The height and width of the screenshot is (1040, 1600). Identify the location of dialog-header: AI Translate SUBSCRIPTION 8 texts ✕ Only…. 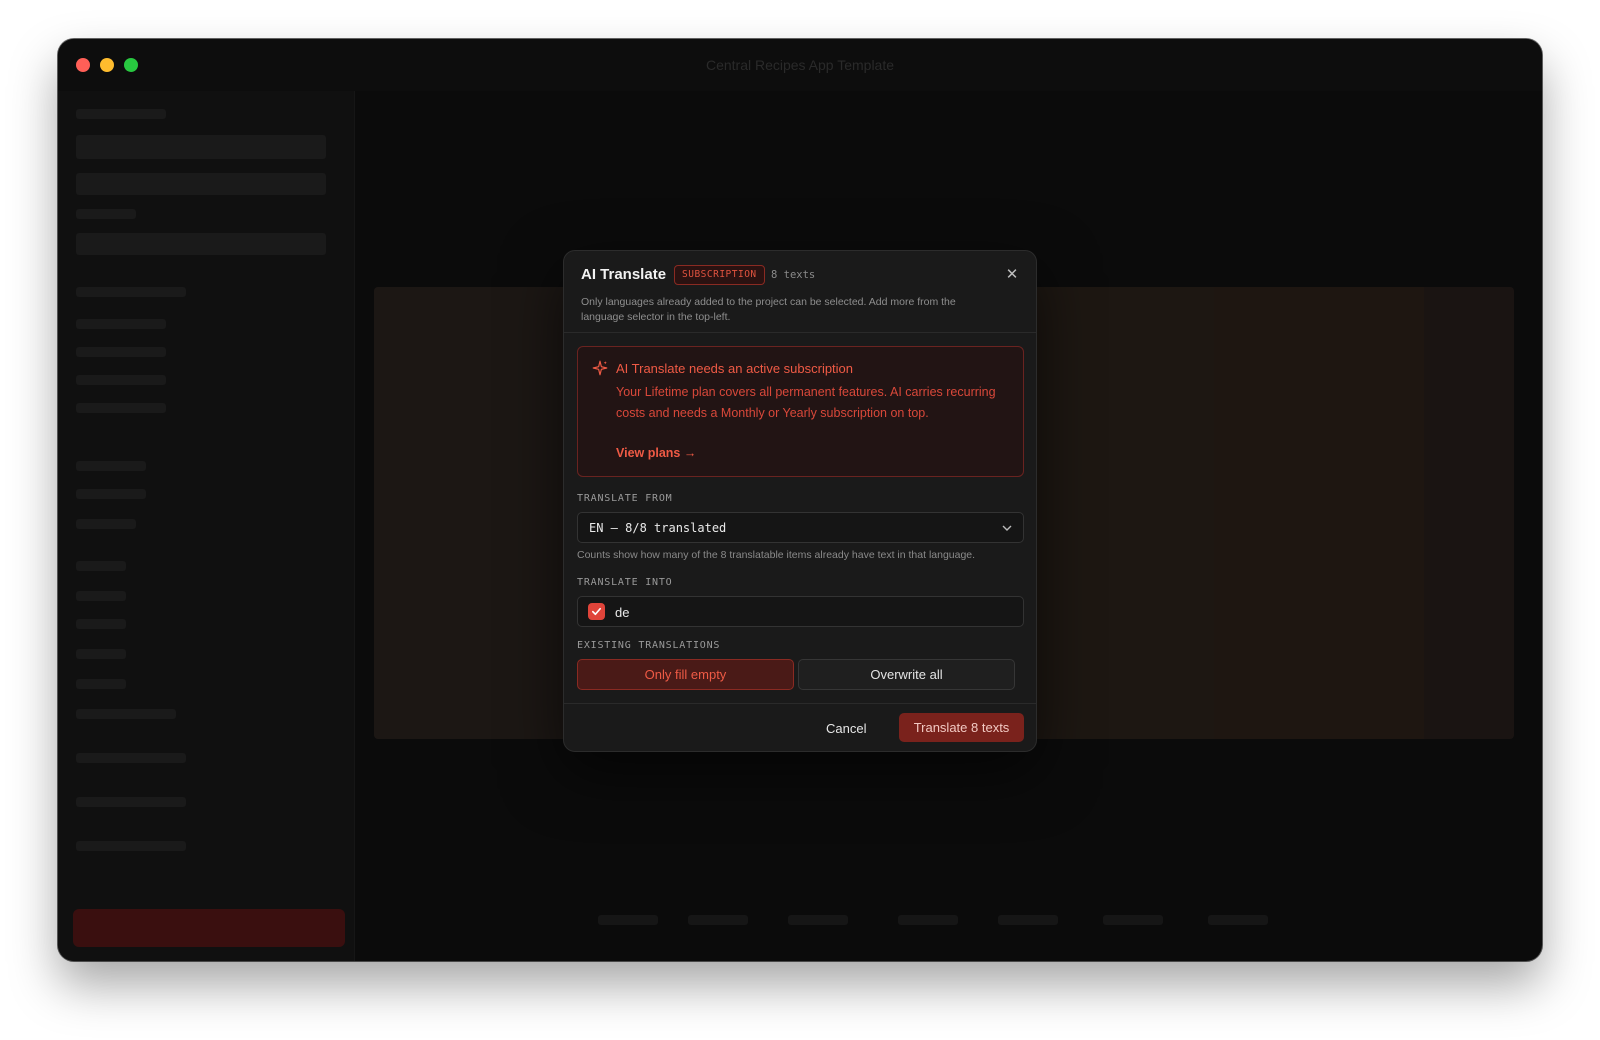
(800, 292).